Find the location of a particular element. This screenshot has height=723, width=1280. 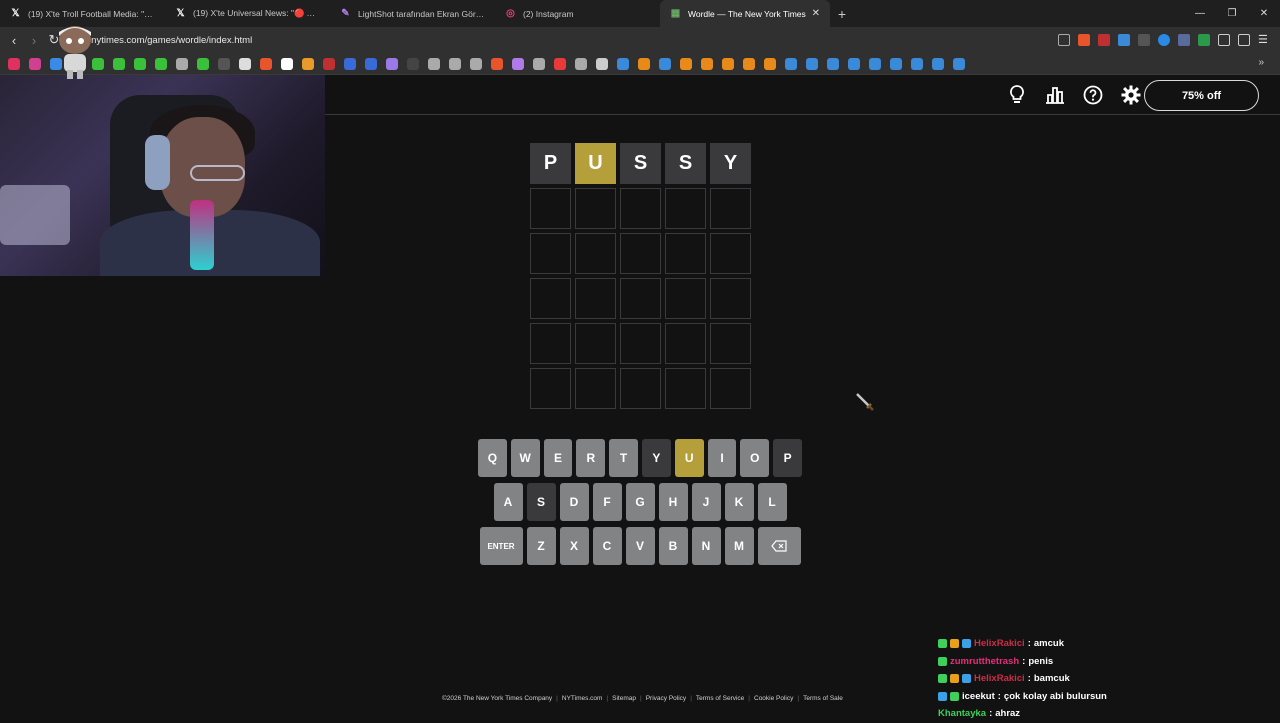

footer-link: Privacy Policy is located at coordinates (666, 698).